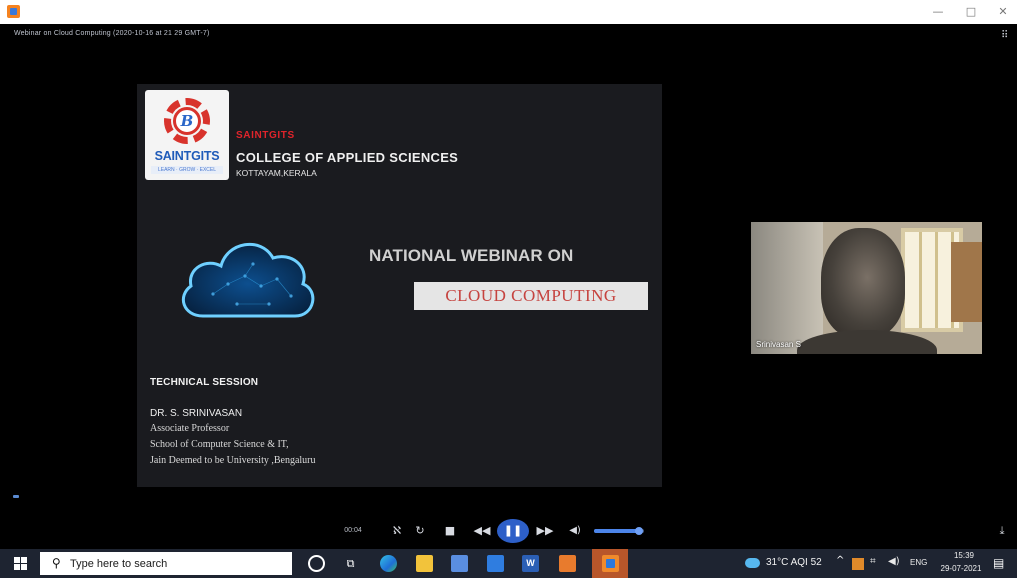 The height and width of the screenshot is (578, 1017). I want to click on powerpoint-icon, so click(567, 563).